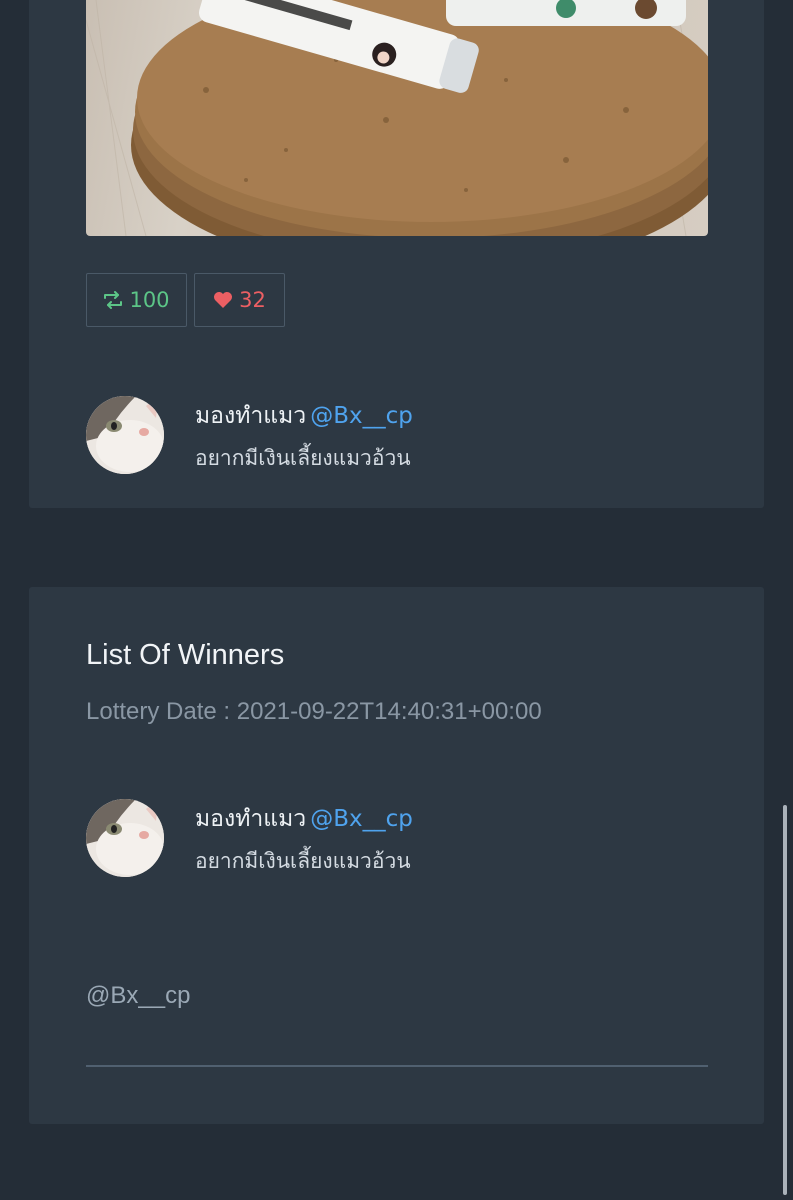 This screenshot has width=793, height=1200. What do you see at coordinates (223, 300) in the screenshot?
I see `heart-icon` at bounding box center [223, 300].